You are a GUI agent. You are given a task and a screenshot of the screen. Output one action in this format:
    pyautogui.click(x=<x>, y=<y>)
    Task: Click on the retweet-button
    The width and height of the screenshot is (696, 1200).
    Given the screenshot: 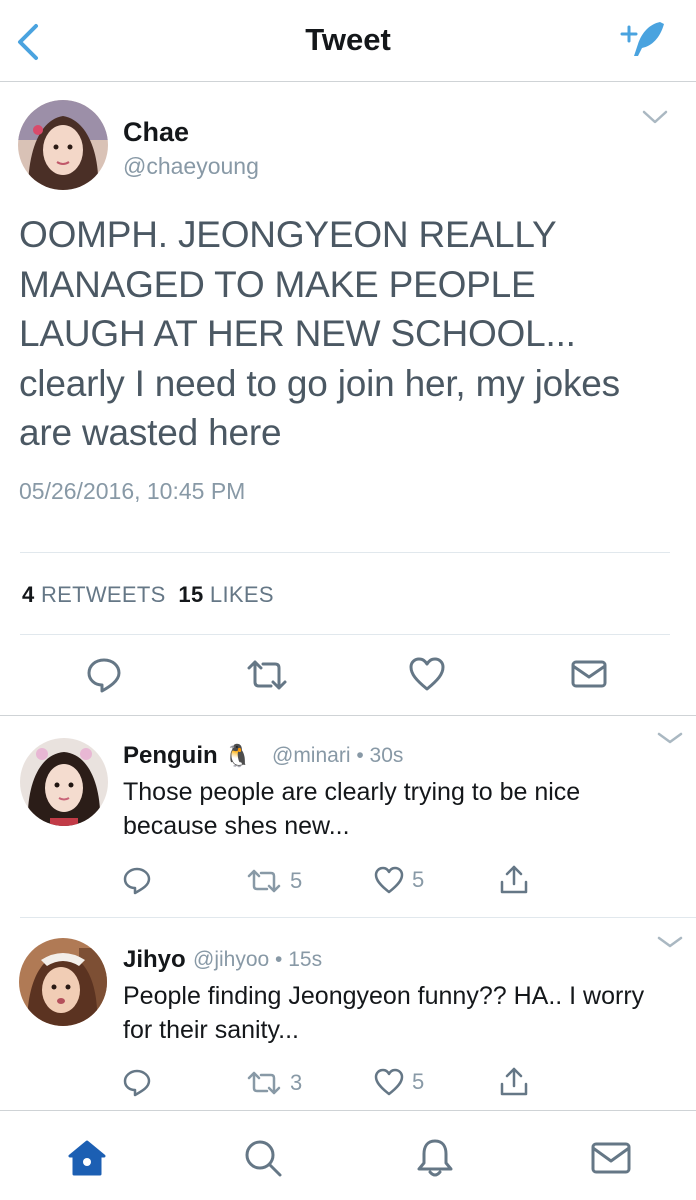 What is the action you would take?
    pyautogui.click(x=267, y=675)
    